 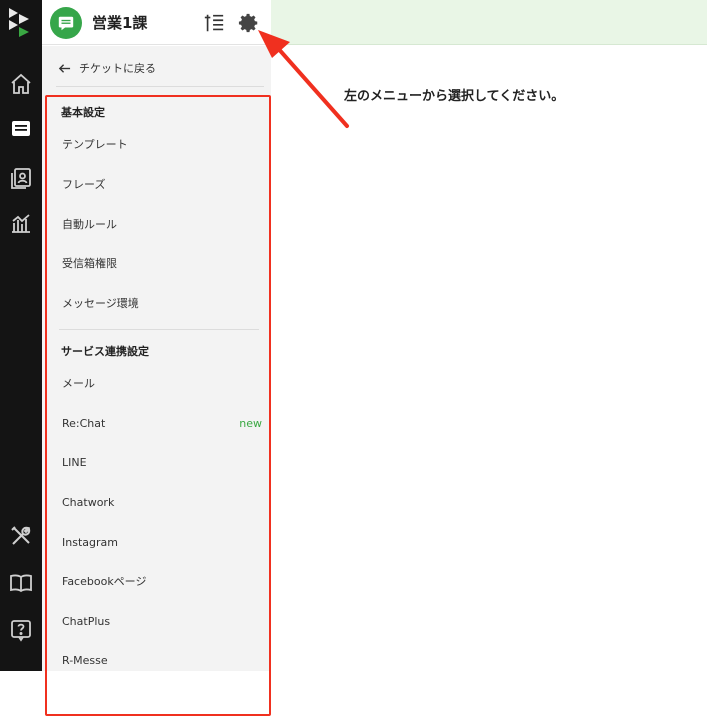 I want to click on nav-analytics, so click(x=21, y=223).